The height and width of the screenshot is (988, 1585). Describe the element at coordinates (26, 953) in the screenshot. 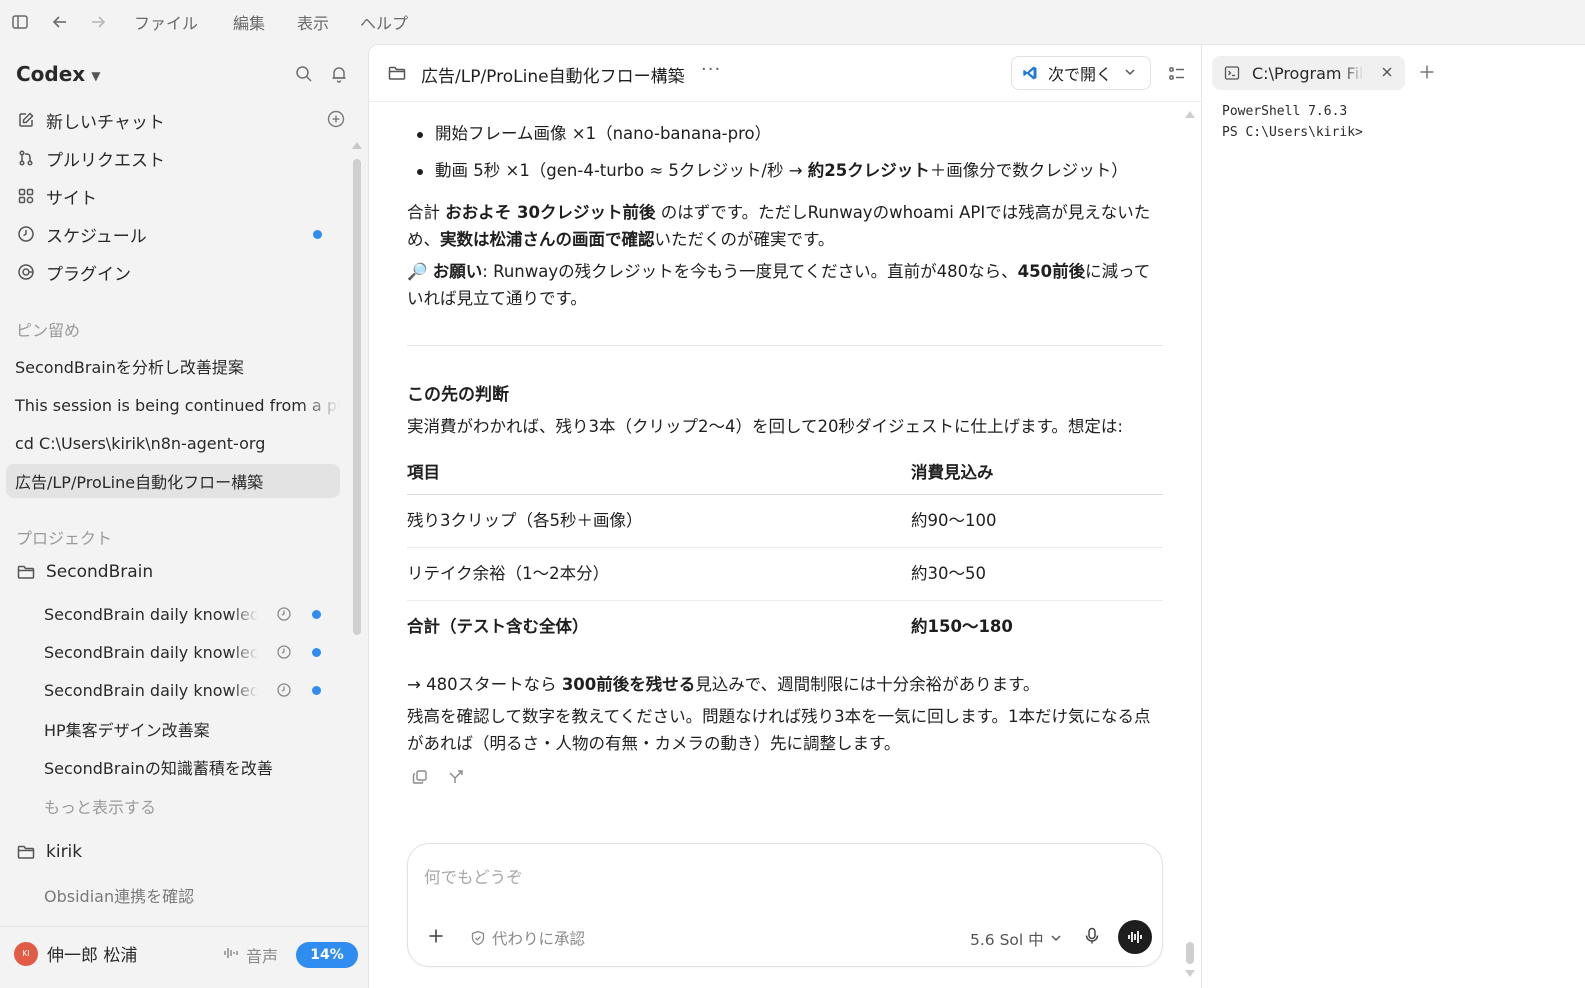

I see `avatar: KI` at that location.